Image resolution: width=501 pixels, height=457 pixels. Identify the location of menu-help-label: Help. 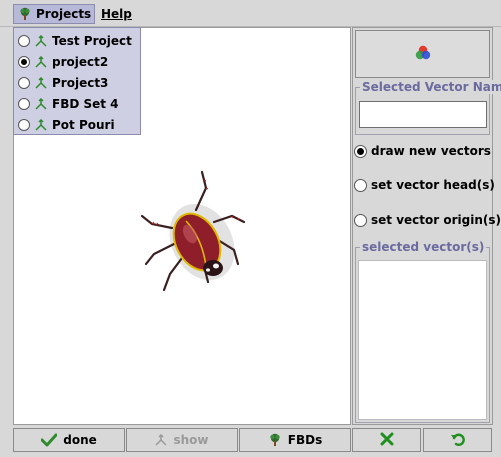
(116, 14).